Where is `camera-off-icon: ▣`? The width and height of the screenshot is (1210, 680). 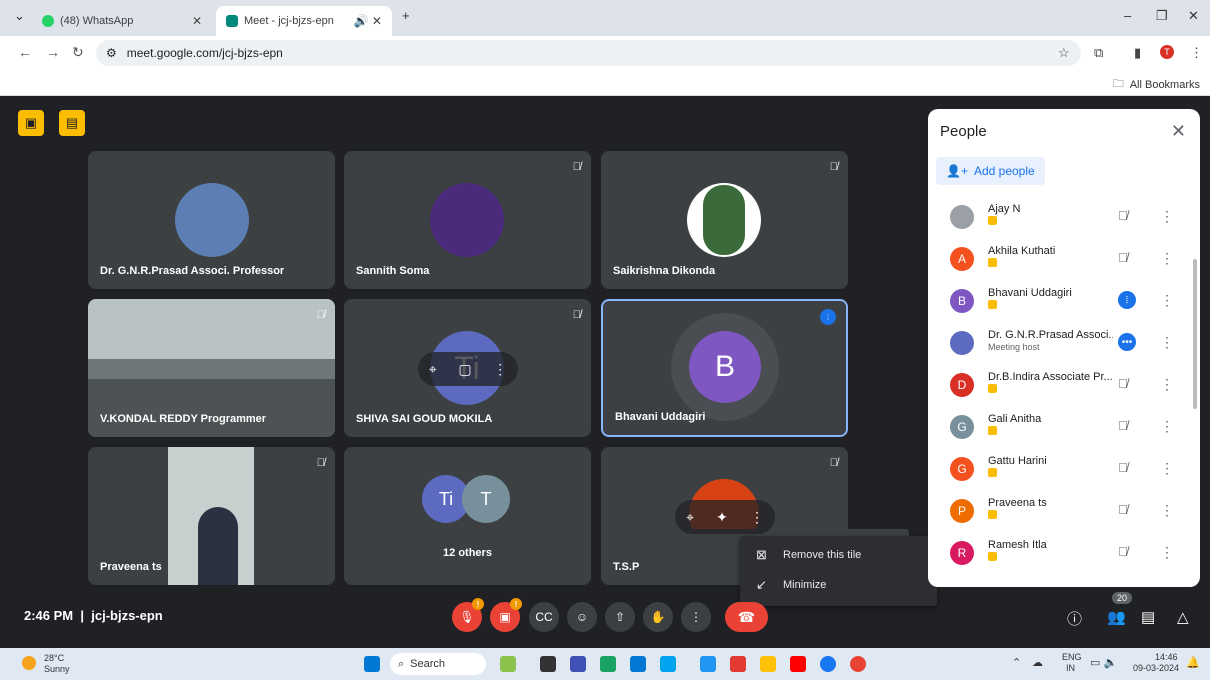
camera-off-icon: ▣ is located at coordinates (31, 123).